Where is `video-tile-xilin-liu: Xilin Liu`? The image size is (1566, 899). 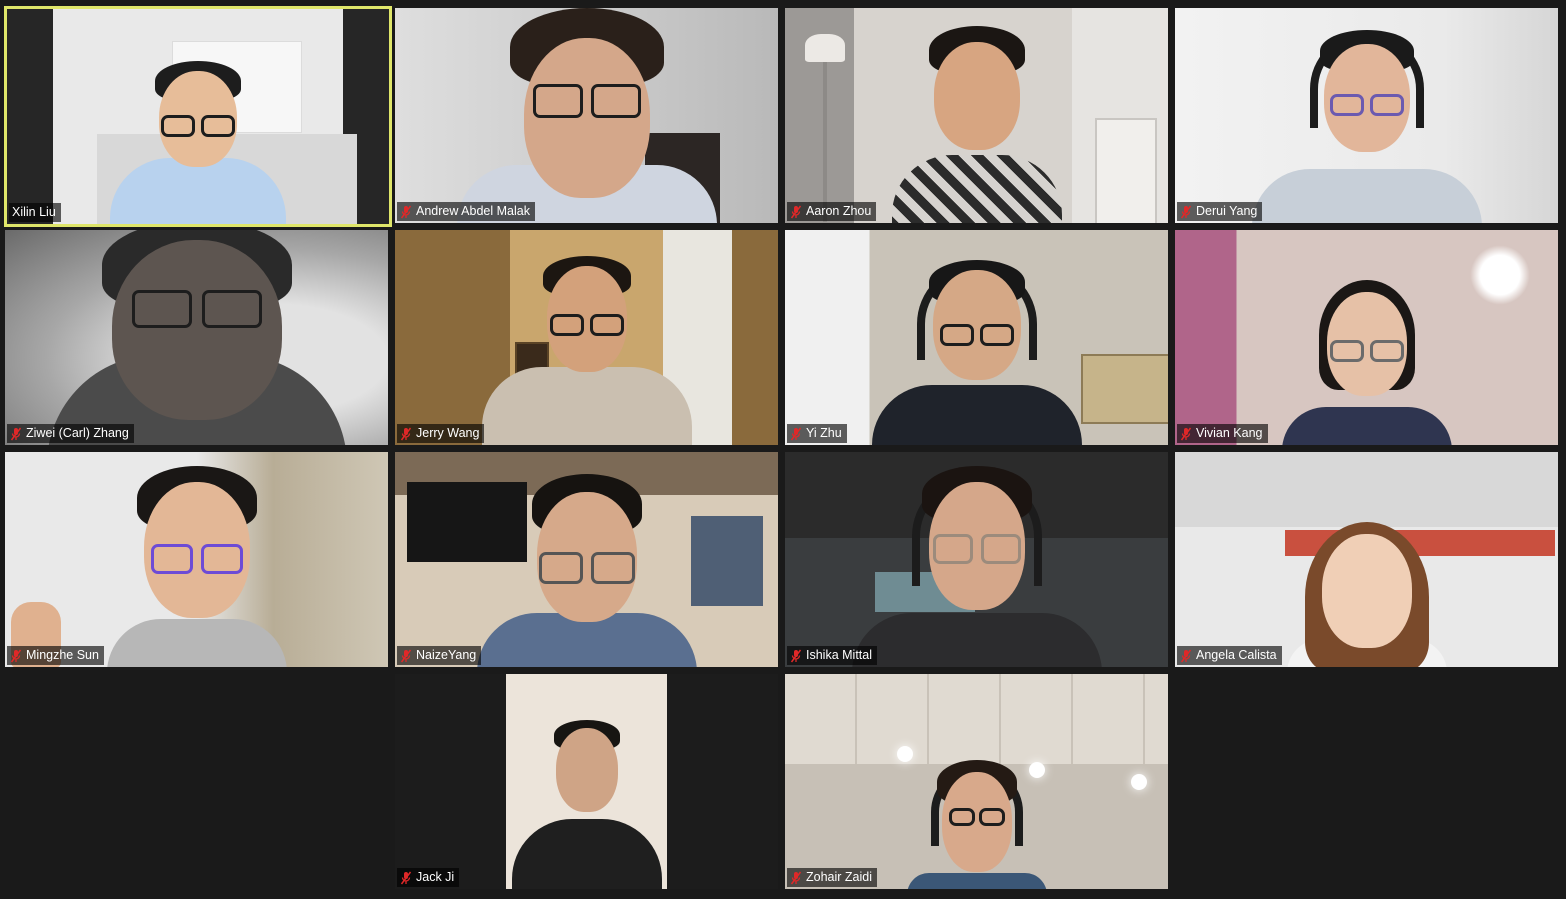 video-tile-xilin-liu: Xilin Liu is located at coordinates (198, 116).